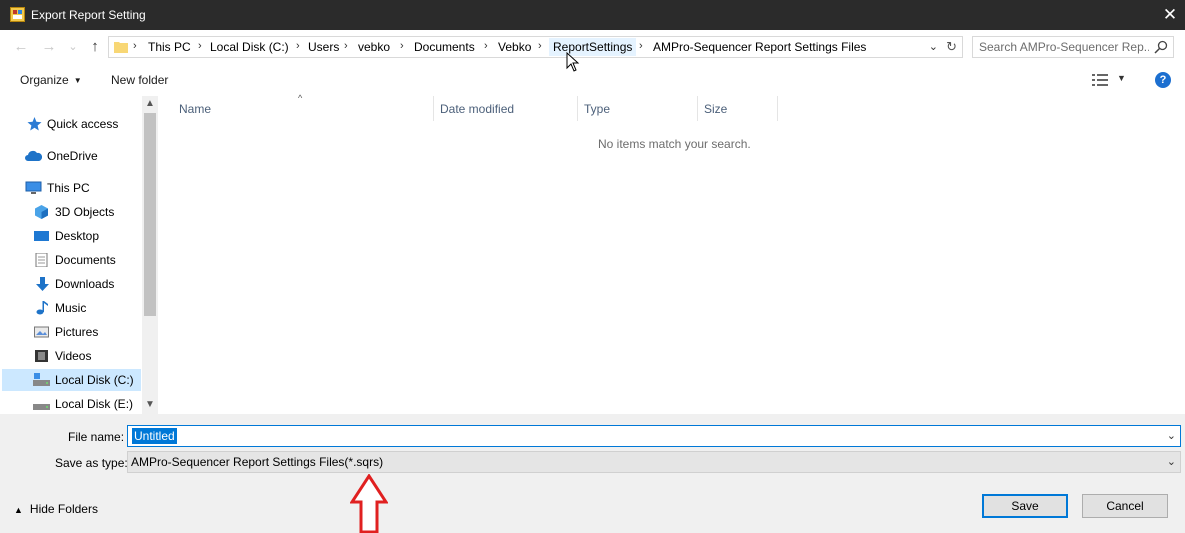 This screenshot has width=1185, height=533. I want to click on back-arrow-icon: ←, so click(21, 47).